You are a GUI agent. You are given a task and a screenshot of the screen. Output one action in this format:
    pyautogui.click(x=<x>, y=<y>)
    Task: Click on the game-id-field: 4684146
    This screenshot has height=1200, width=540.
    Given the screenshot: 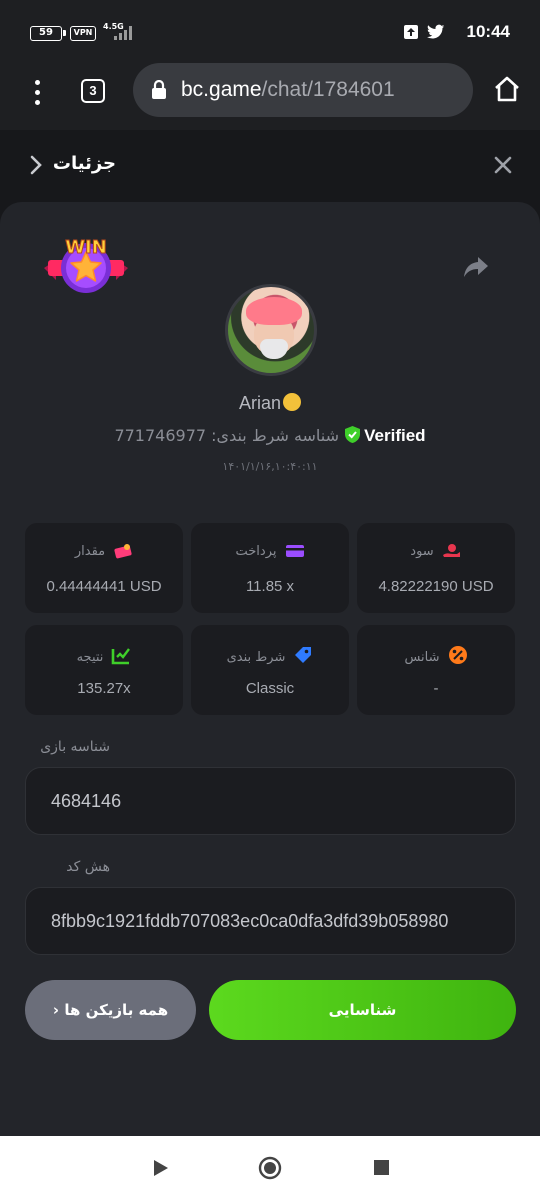 What is the action you would take?
    pyautogui.click(x=270, y=801)
    